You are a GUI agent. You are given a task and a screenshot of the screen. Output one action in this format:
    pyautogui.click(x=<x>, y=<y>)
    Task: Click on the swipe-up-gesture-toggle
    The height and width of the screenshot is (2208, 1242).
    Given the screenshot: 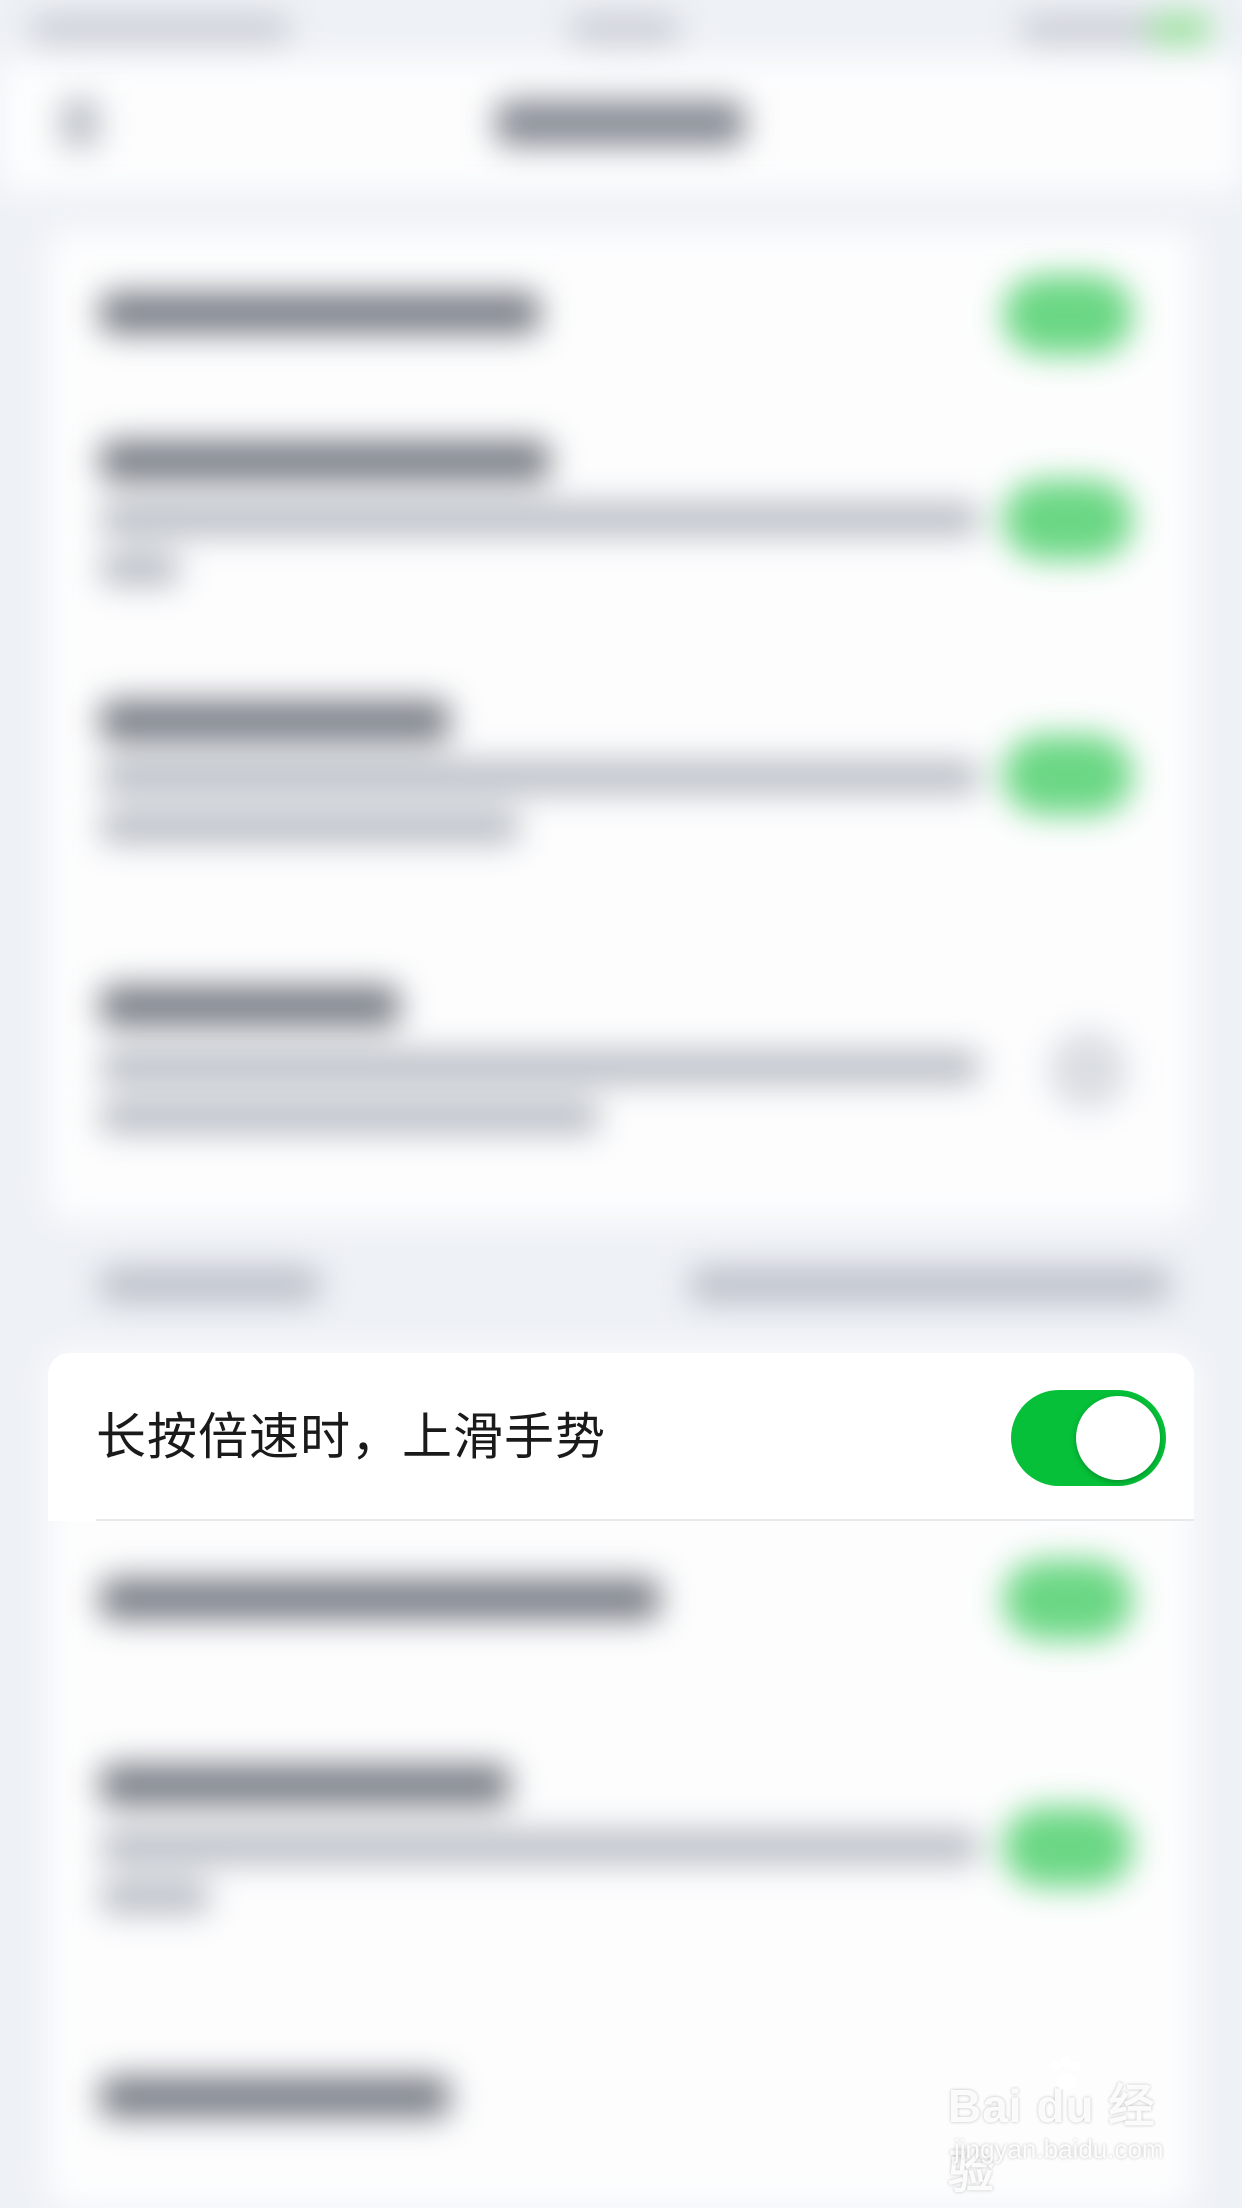 What is the action you would take?
    pyautogui.click(x=1088, y=1438)
    